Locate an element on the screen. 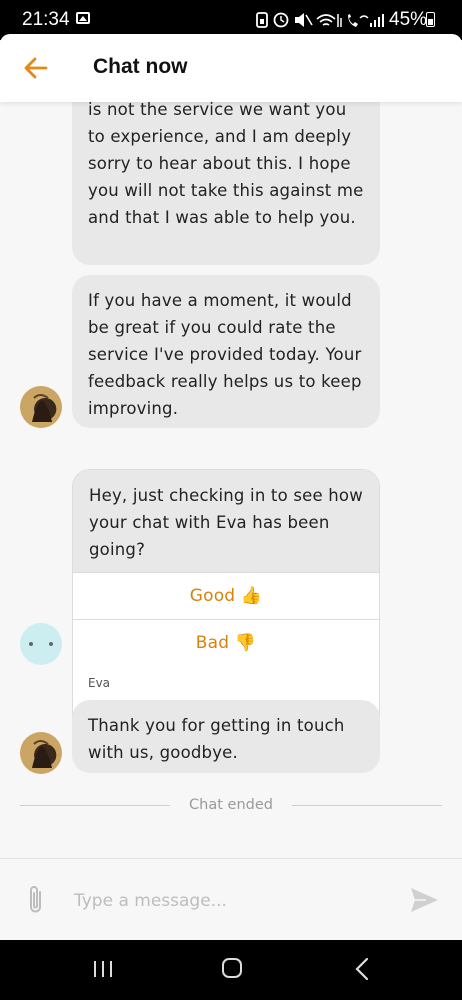 Image resolution: width=462 pixels, height=1000 pixels. battery-icon is located at coordinates (430, 19).